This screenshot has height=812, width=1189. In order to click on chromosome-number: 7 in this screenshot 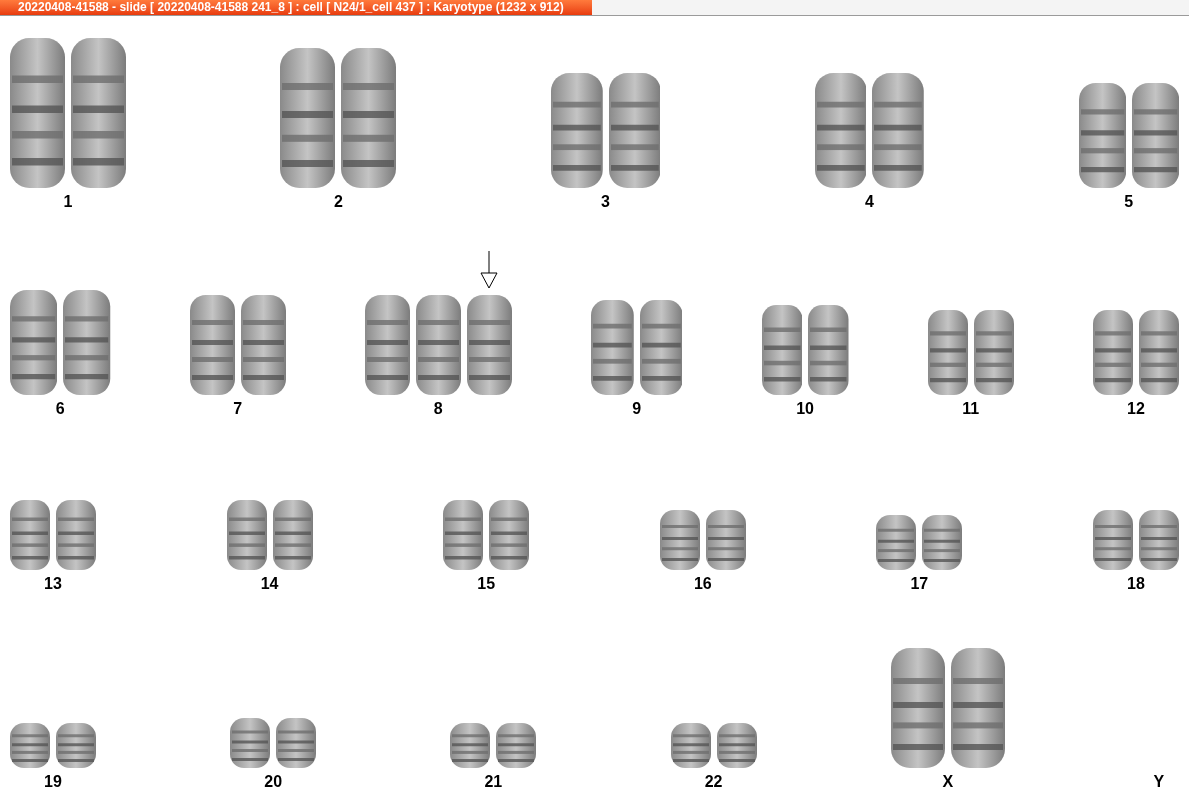, I will do `click(238, 409)`.